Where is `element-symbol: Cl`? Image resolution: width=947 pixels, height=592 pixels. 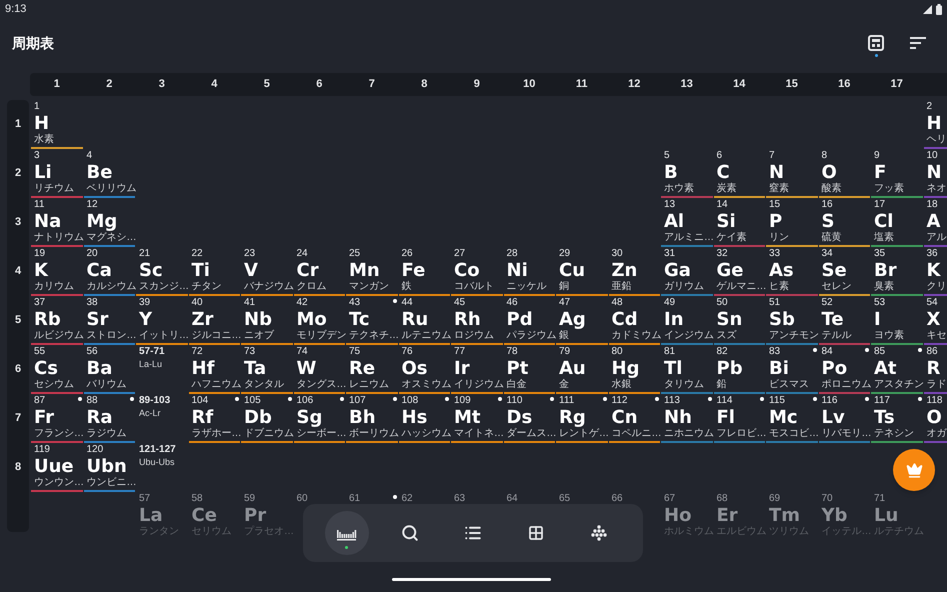
element-symbol: Cl is located at coordinates (898, 221).